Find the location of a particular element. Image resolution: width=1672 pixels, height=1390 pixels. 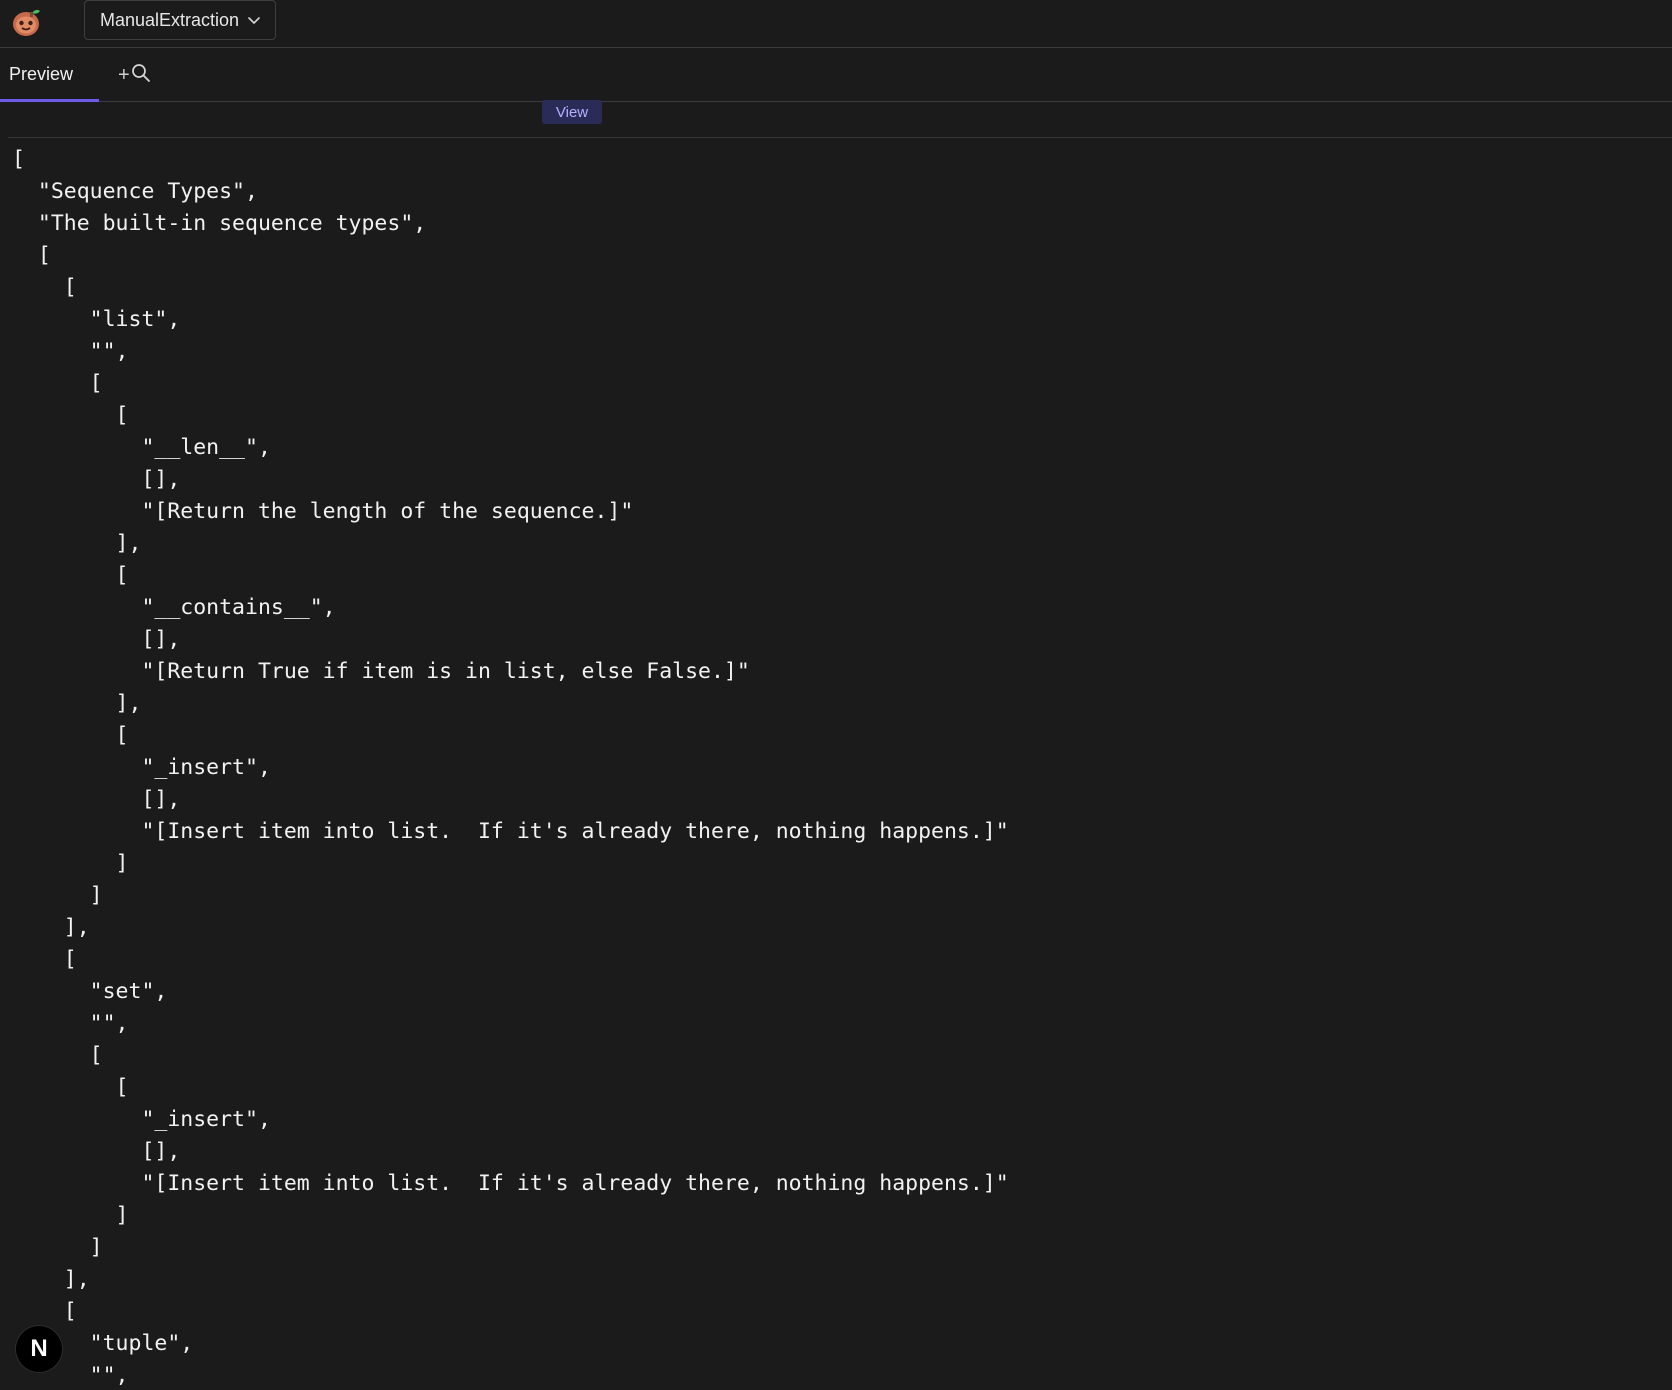

search-icon is located at coordinates (141, 75).